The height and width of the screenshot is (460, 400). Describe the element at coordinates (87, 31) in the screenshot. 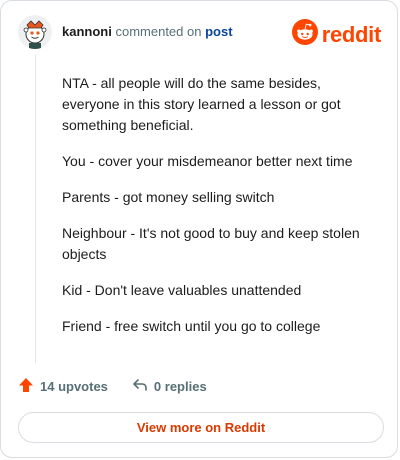

I see `username-link: kannoni` at that location.